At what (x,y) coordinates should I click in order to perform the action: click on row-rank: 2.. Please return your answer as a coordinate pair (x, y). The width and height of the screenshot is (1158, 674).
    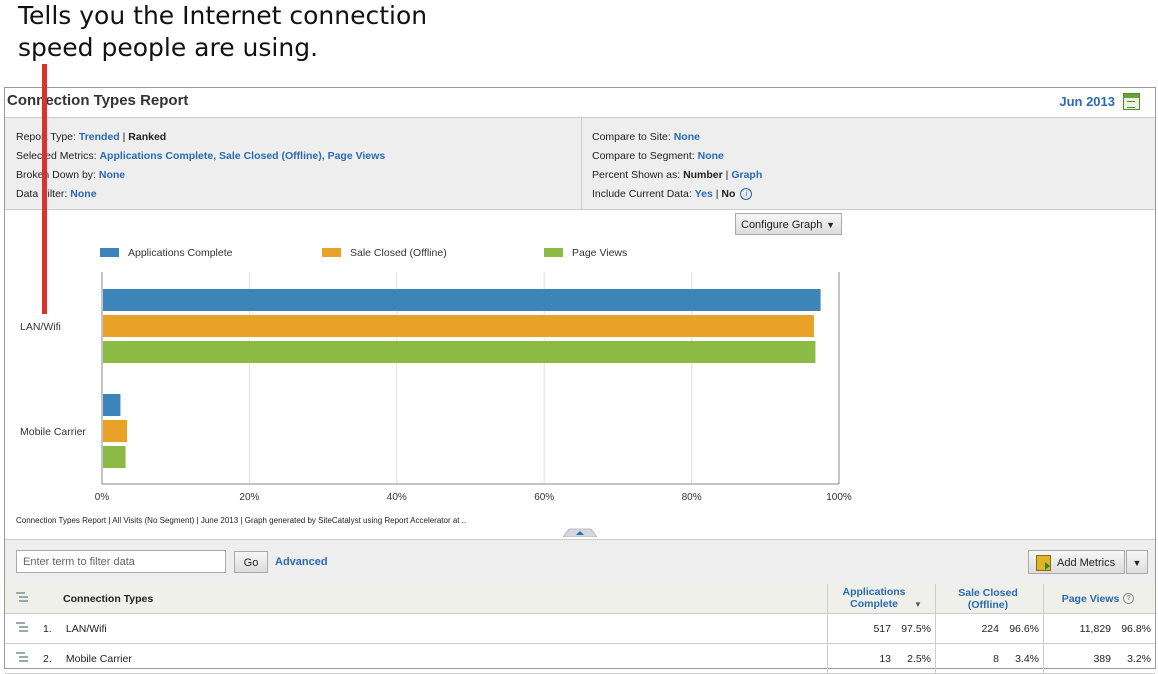
    Looking at the image, I should click on (47, 658).